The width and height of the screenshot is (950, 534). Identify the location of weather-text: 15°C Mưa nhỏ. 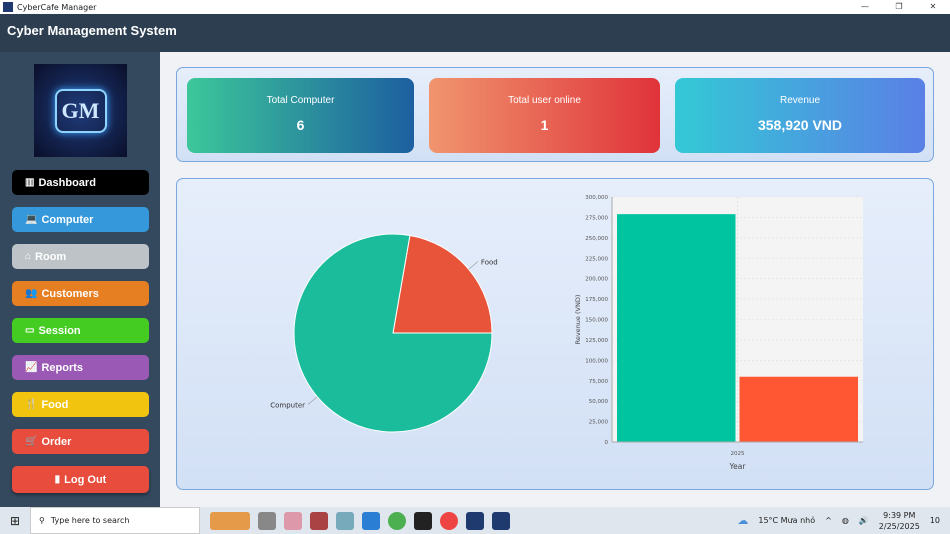
(786, 520).